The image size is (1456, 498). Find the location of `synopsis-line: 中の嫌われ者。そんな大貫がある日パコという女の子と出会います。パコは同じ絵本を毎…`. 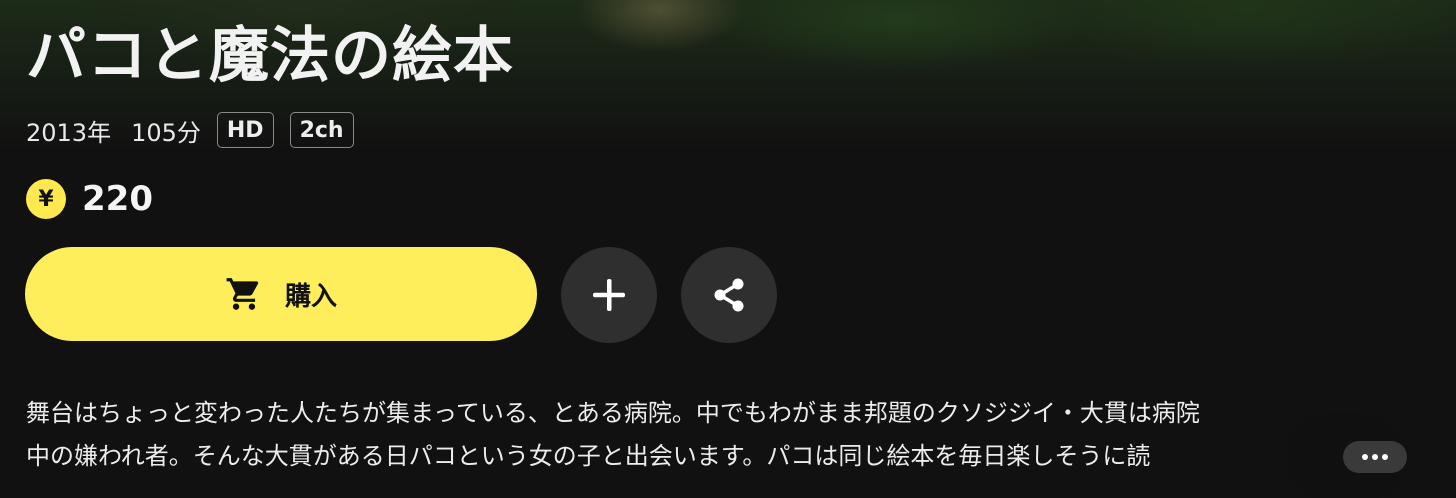

synopsis-line: 中の嫌われ者。そんな大貫がある日パコという女の子と出会います。パコは同じ絵本を毎… is located at coordinates (588, 456).